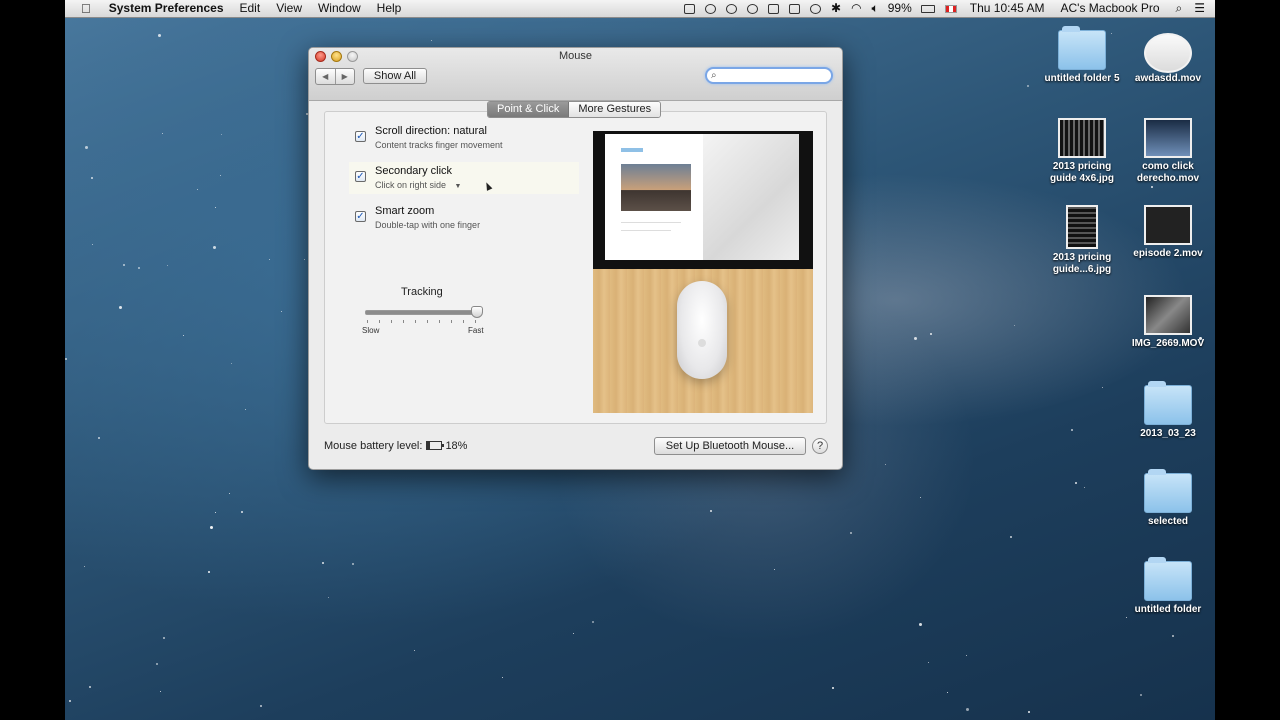 The height and width of the screenshot is (720, 1280). Describe the element at coordinates (476, 330) in the screenshot. I see `tracking-max-label: Fast` at that location.